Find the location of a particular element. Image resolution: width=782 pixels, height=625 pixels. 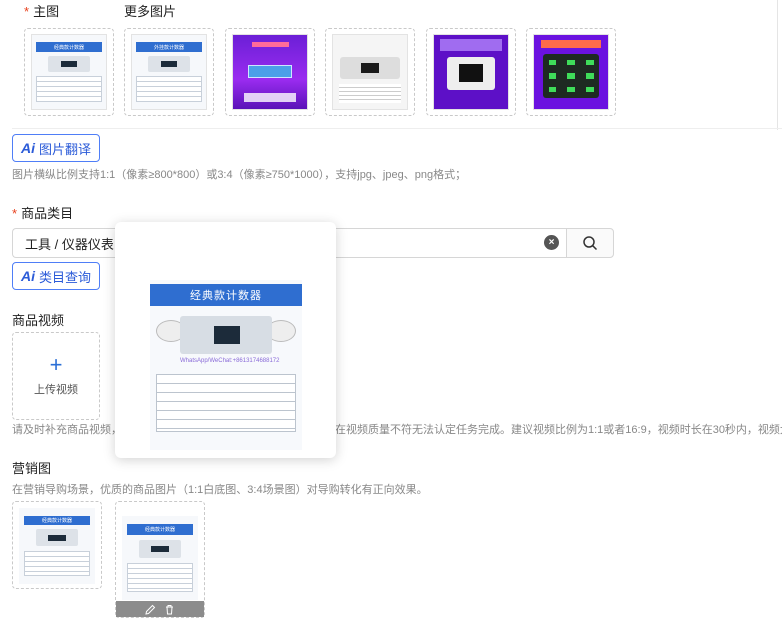

more-images-label: 更多图片 is located at coordinates (150, 11).